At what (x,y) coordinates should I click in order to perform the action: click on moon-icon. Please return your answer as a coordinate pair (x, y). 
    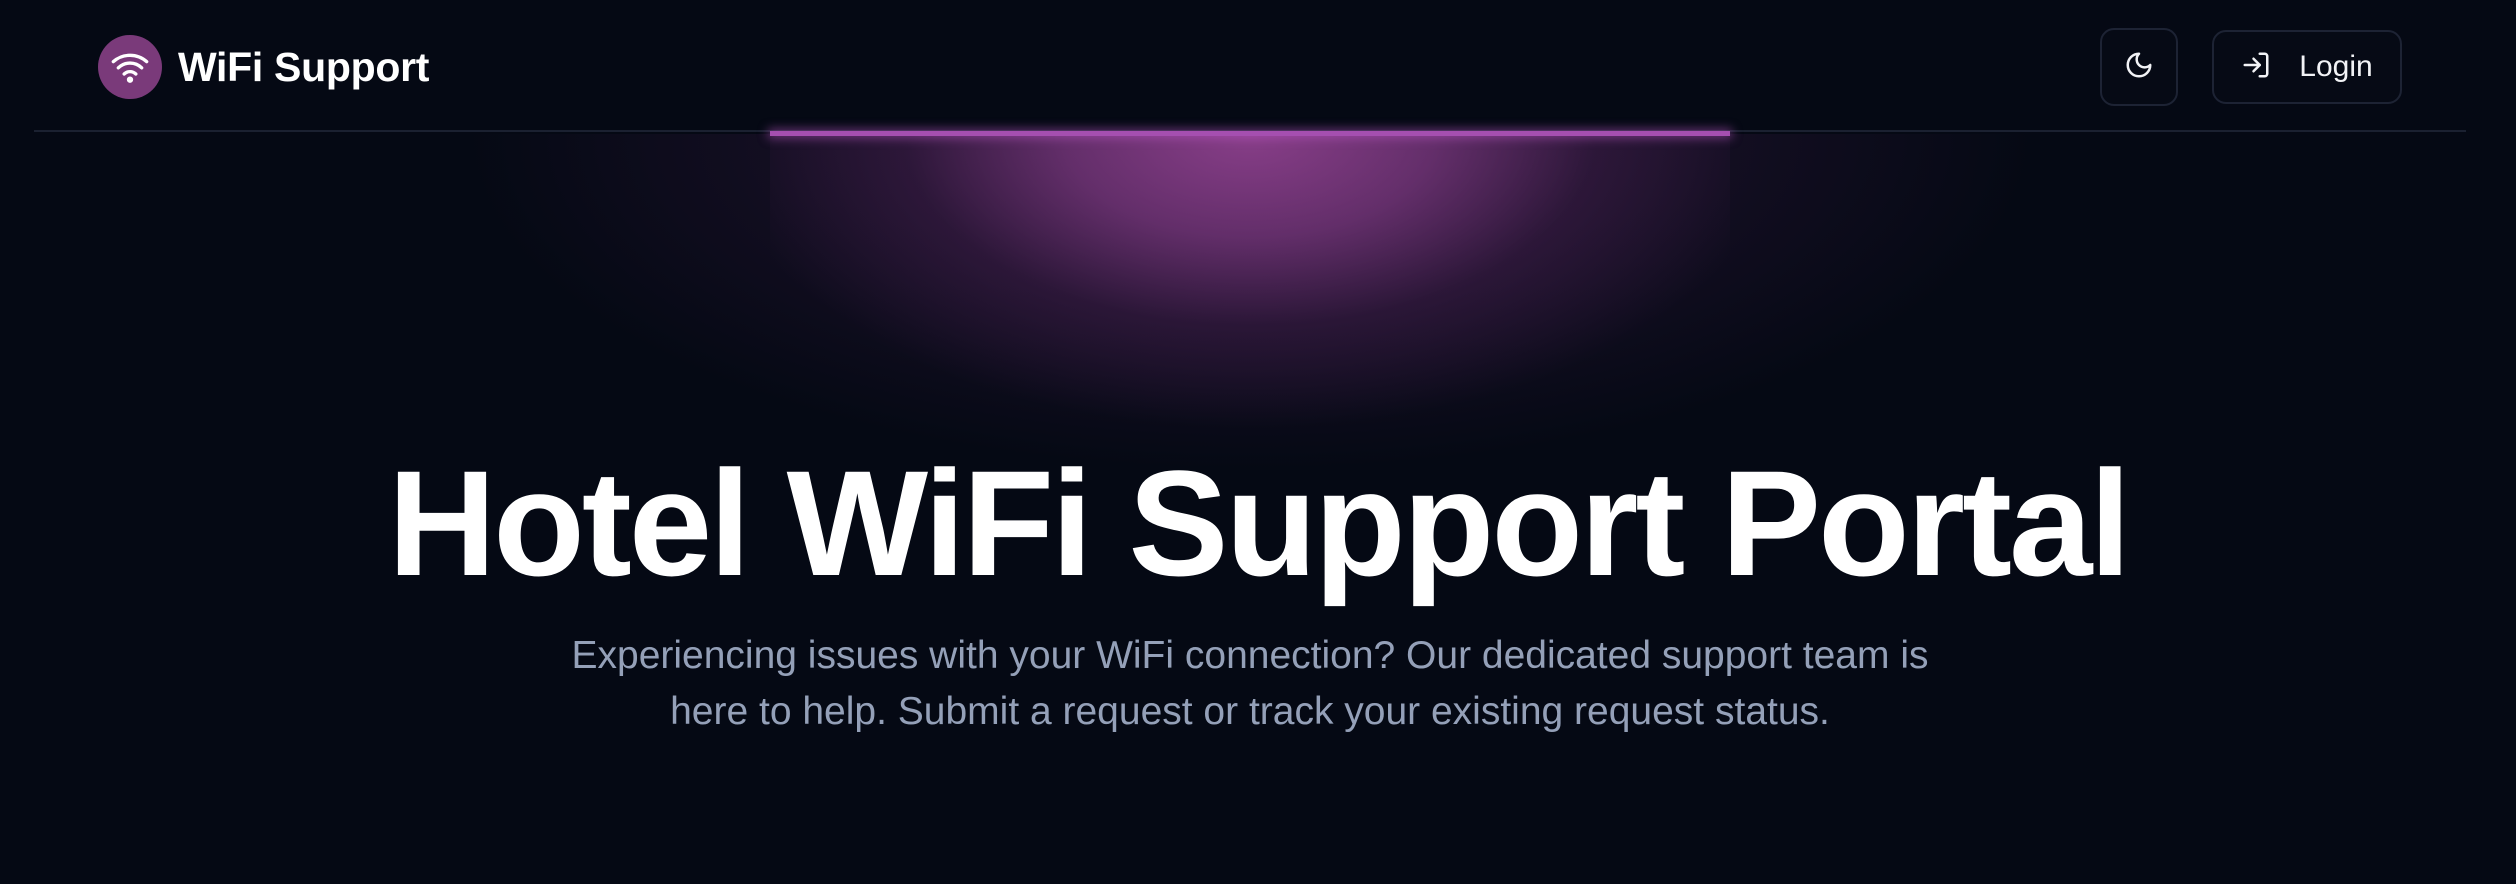
    Looking at the image, I should click on (2139, 67).